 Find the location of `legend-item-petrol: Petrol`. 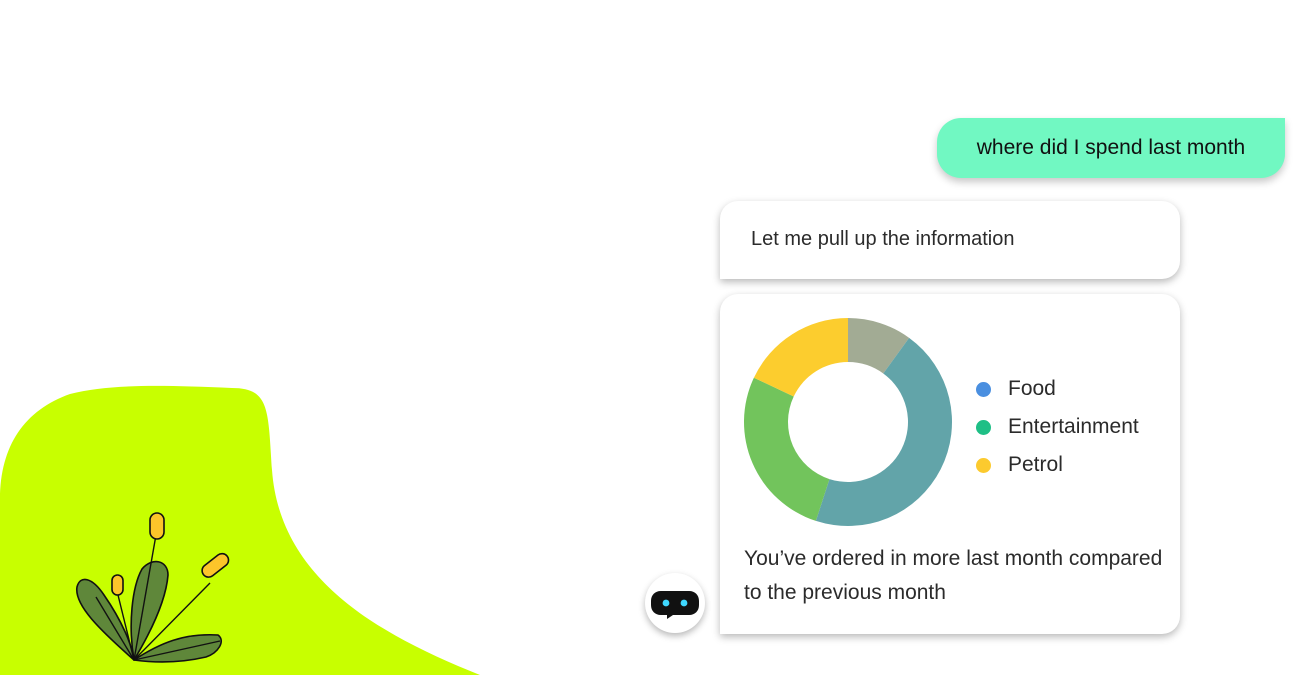

legend-item-petrol: Petrol is located at coordinates (1057, 465).